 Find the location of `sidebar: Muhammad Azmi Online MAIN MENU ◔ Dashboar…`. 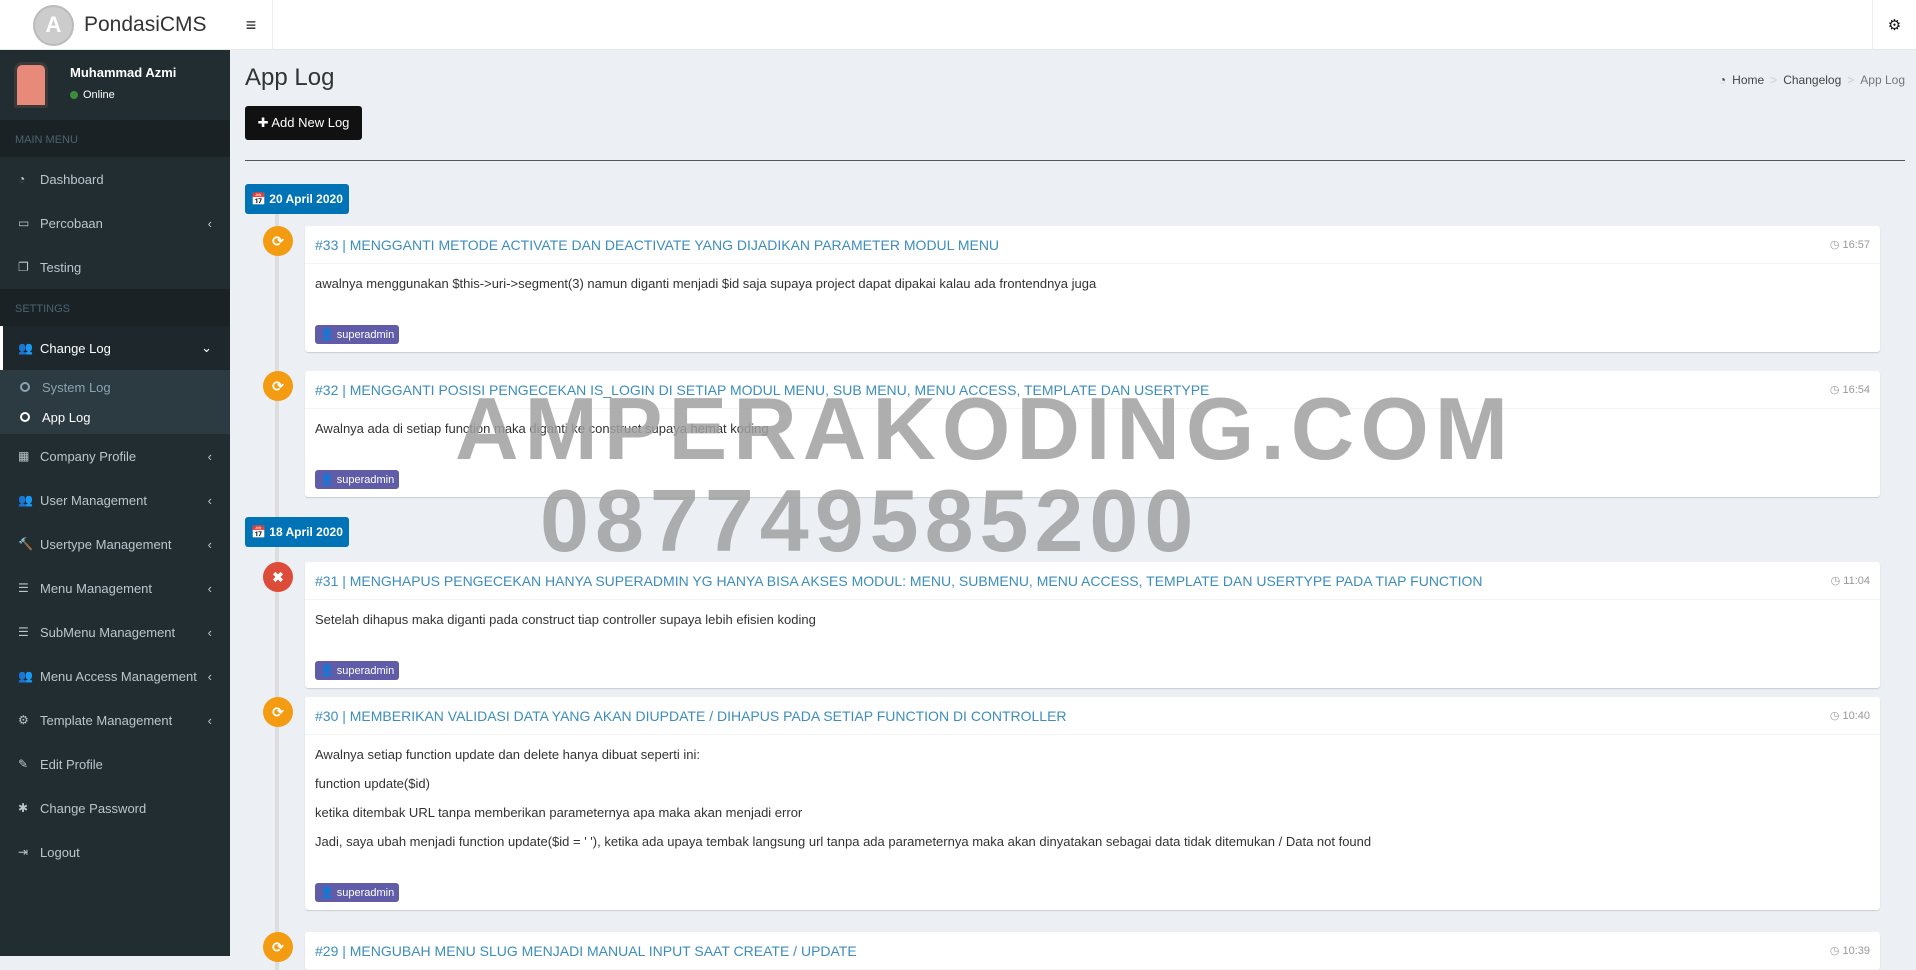

sidebar: Muhammad Azmi Online MAIN MENU ◔ Dashboar… is located at coordinates (115, 503).